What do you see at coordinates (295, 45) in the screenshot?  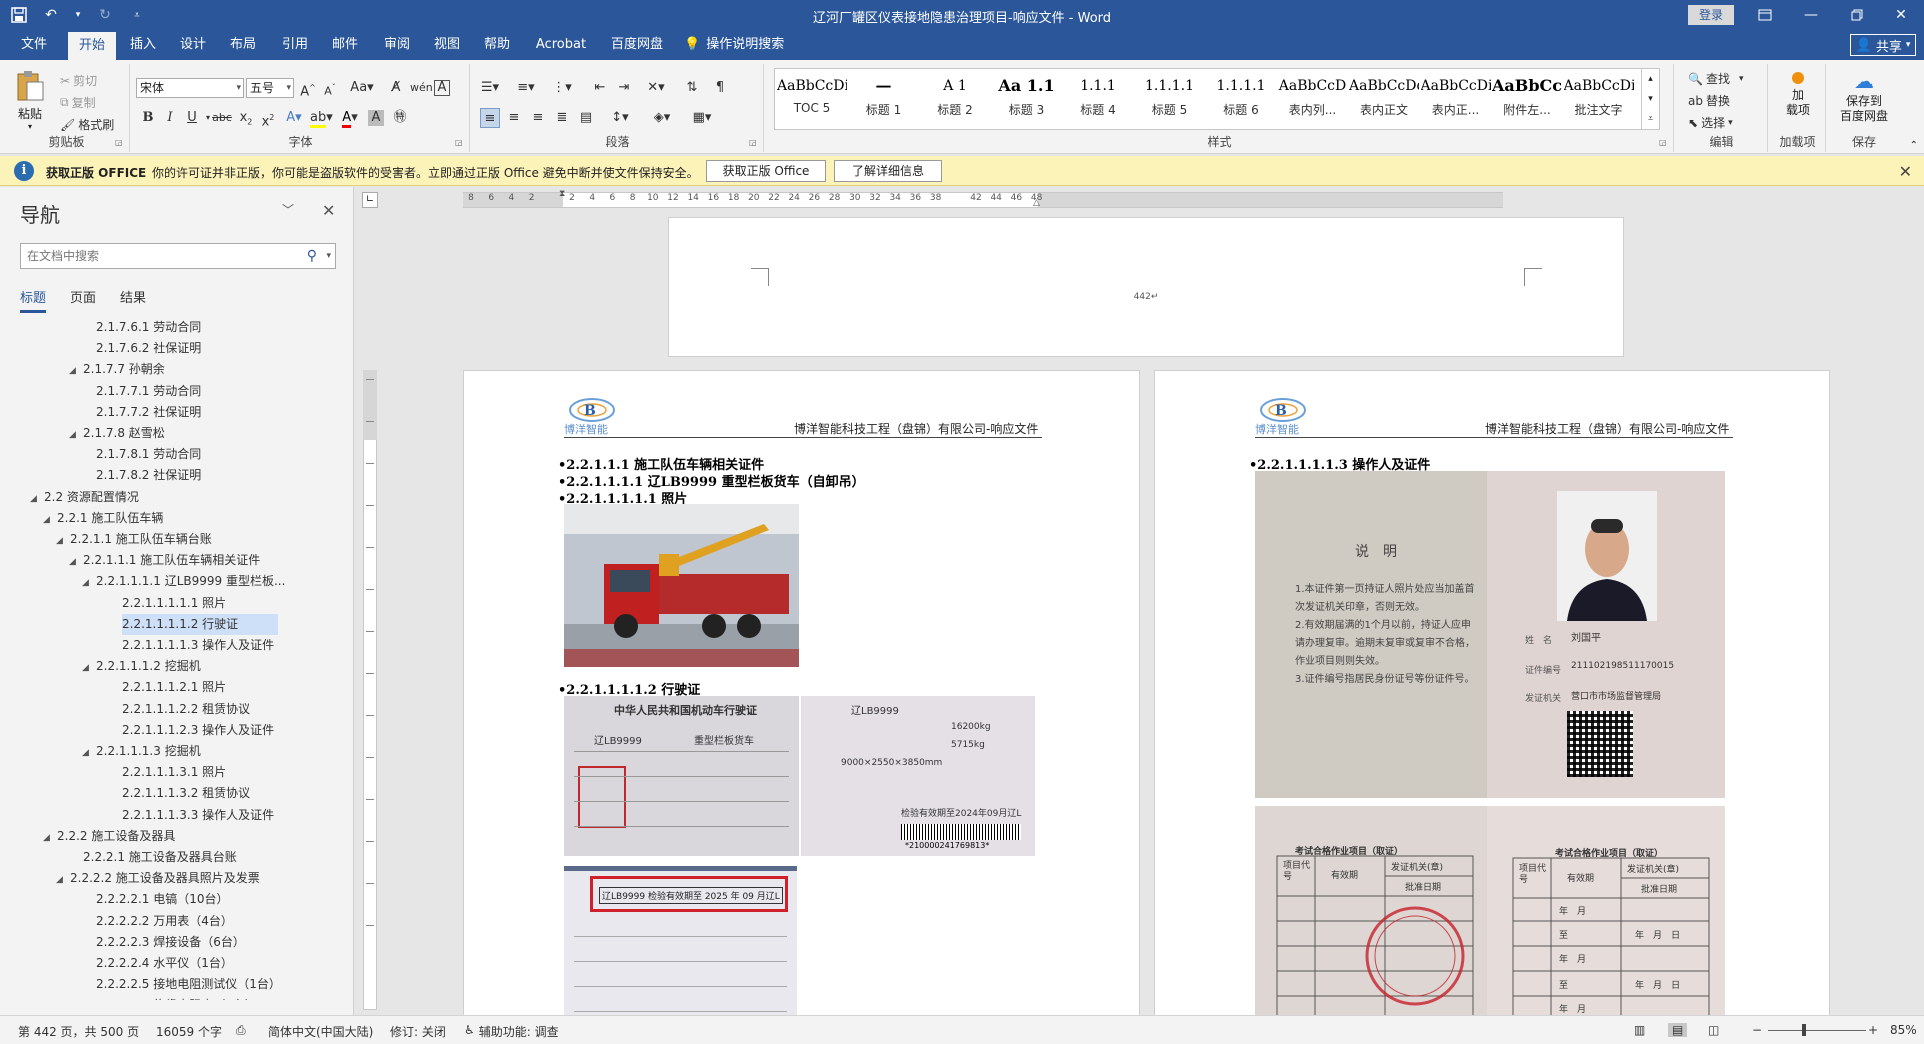 I see `tab-references: 引用` at bounding box center [295, 45].